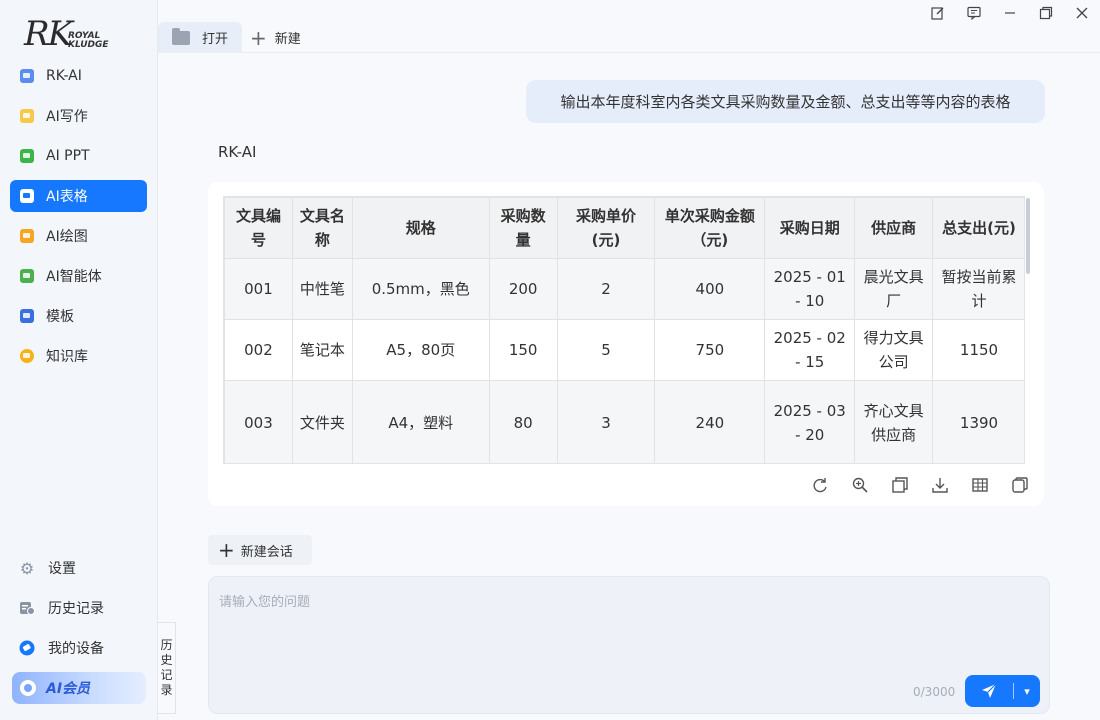 This screenshot has height=720, width=1100. I want to click on sidebar-item-history: 历史记录, so click(78, 608).